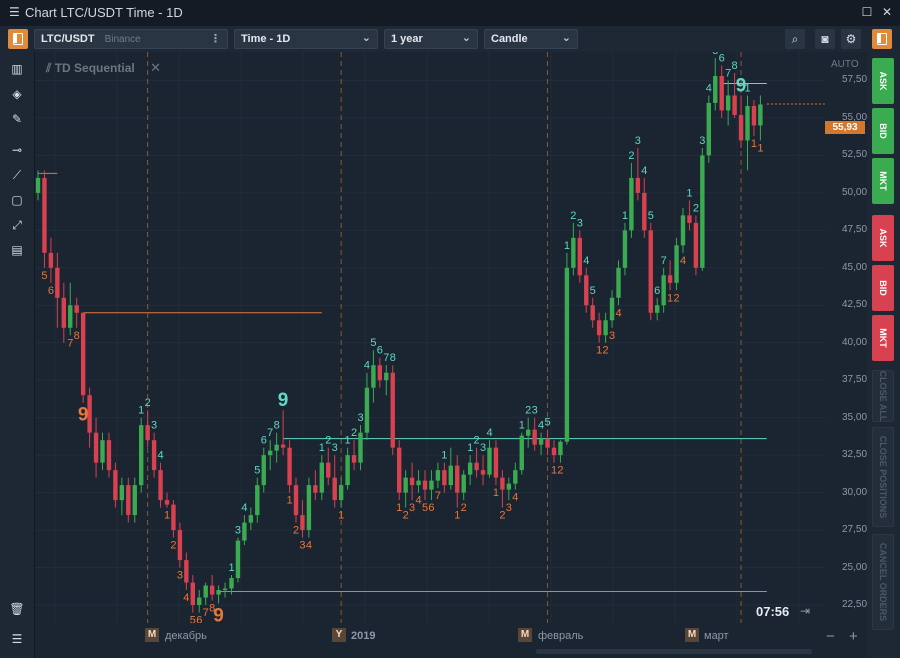 The height and width of the screenshot is (658, 900). I want to click on maximize-icon: ☐, so click(867, 12).